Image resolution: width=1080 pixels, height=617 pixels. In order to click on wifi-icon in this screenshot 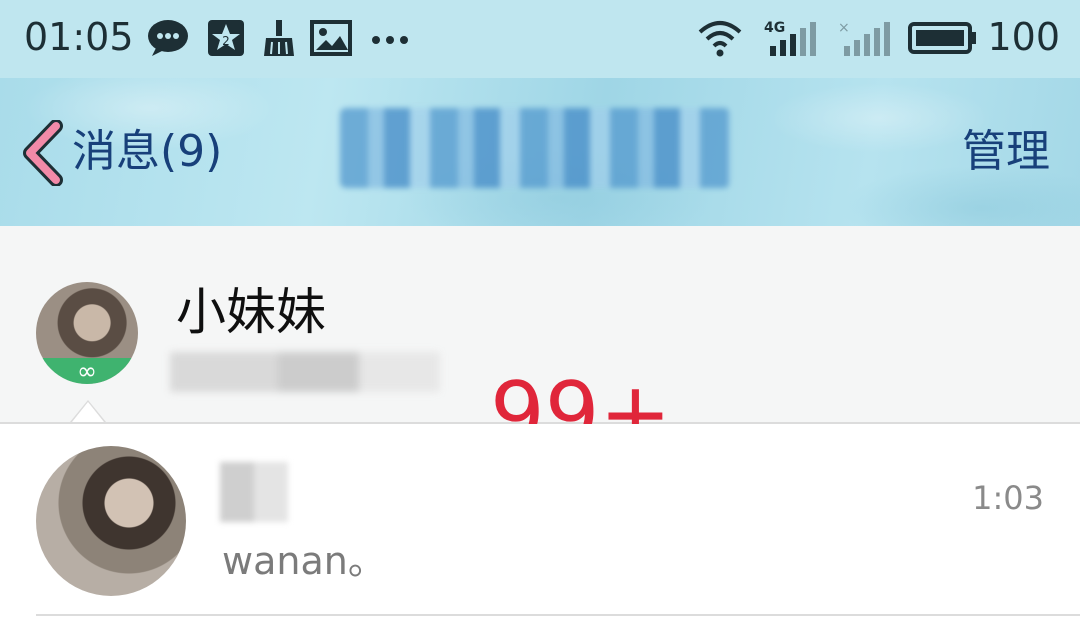, I will do `click(720, 39)`.